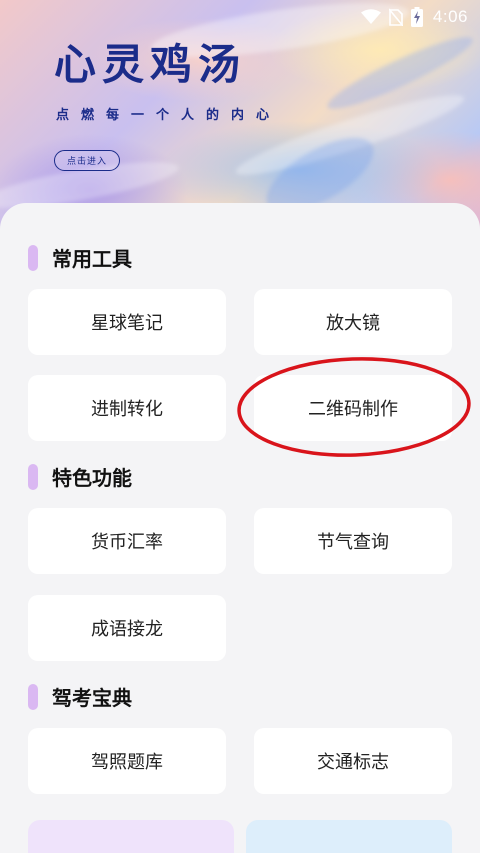 Image resolution: width=480 pixels, height=853 pixels. What do you see at coordinates (395, 17) in the screenshot?
I see `no-sim-icon` at bounding box center [395, 17].